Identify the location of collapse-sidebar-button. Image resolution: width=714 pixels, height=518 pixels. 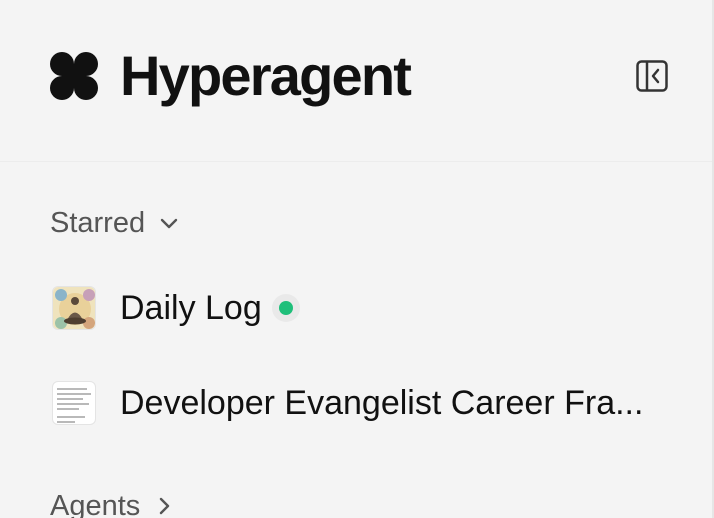
(652, 76).